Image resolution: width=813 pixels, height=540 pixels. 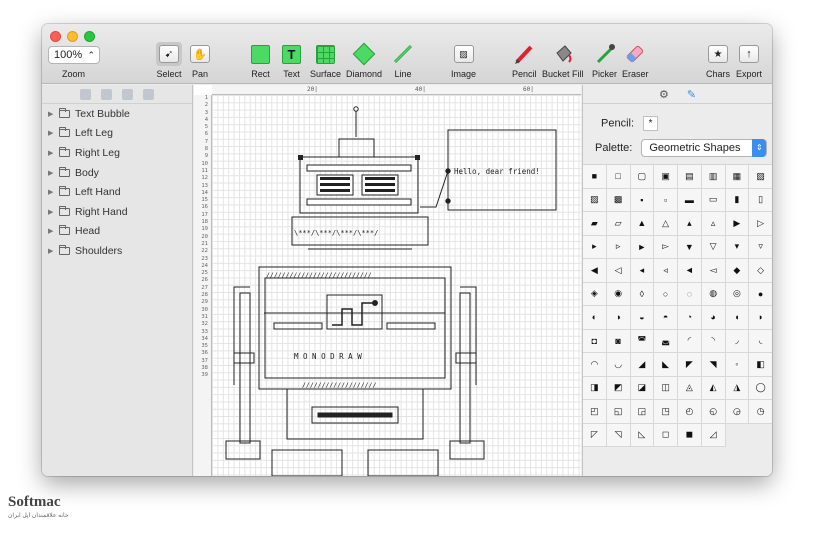 I want to click on palette-glyph: ▴, so click(x=690, y=224).